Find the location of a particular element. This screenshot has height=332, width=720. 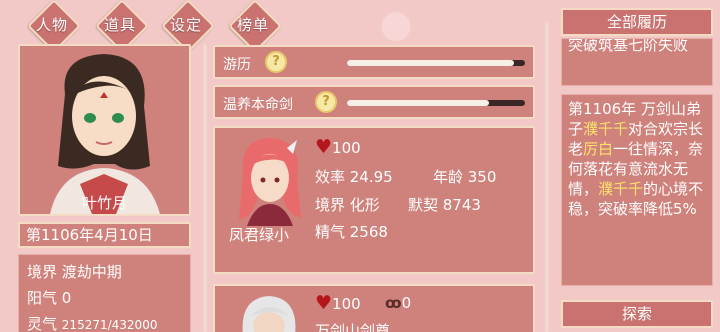

tab-rankings-label: 榜单 is located at coordinates (252, 24).